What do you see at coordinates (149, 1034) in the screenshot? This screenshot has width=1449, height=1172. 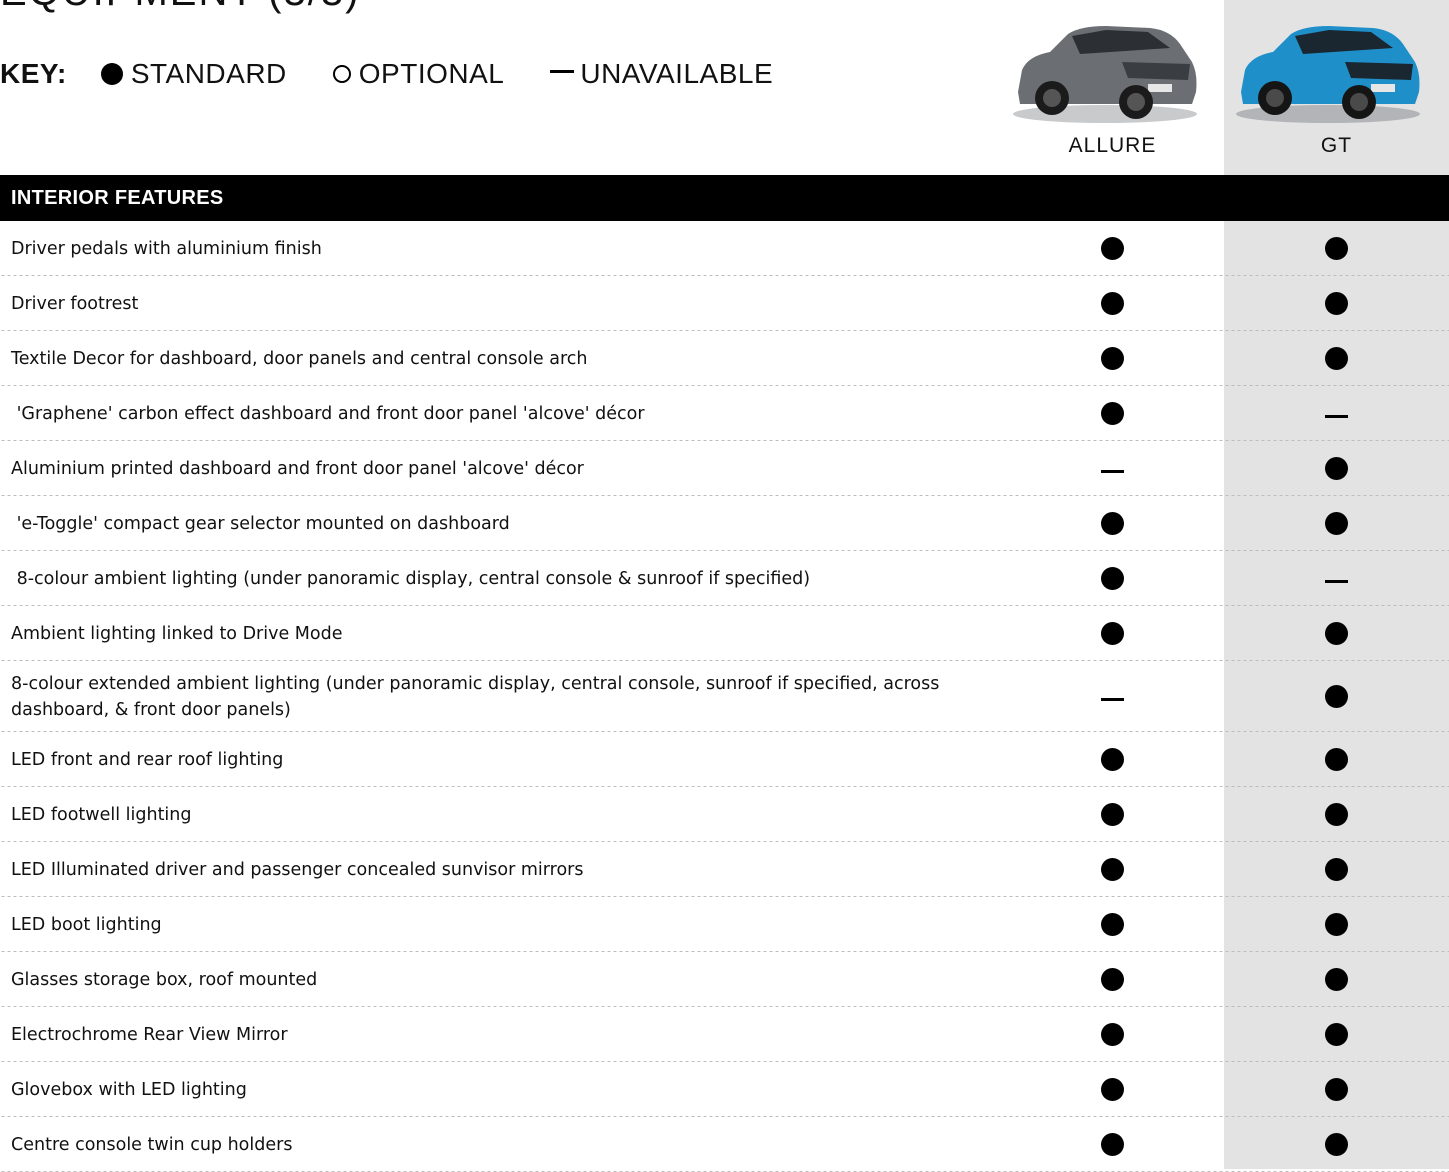 I see `feature-label: Electrochrome Rear View Mirror` at bounding box center [149, 1034].